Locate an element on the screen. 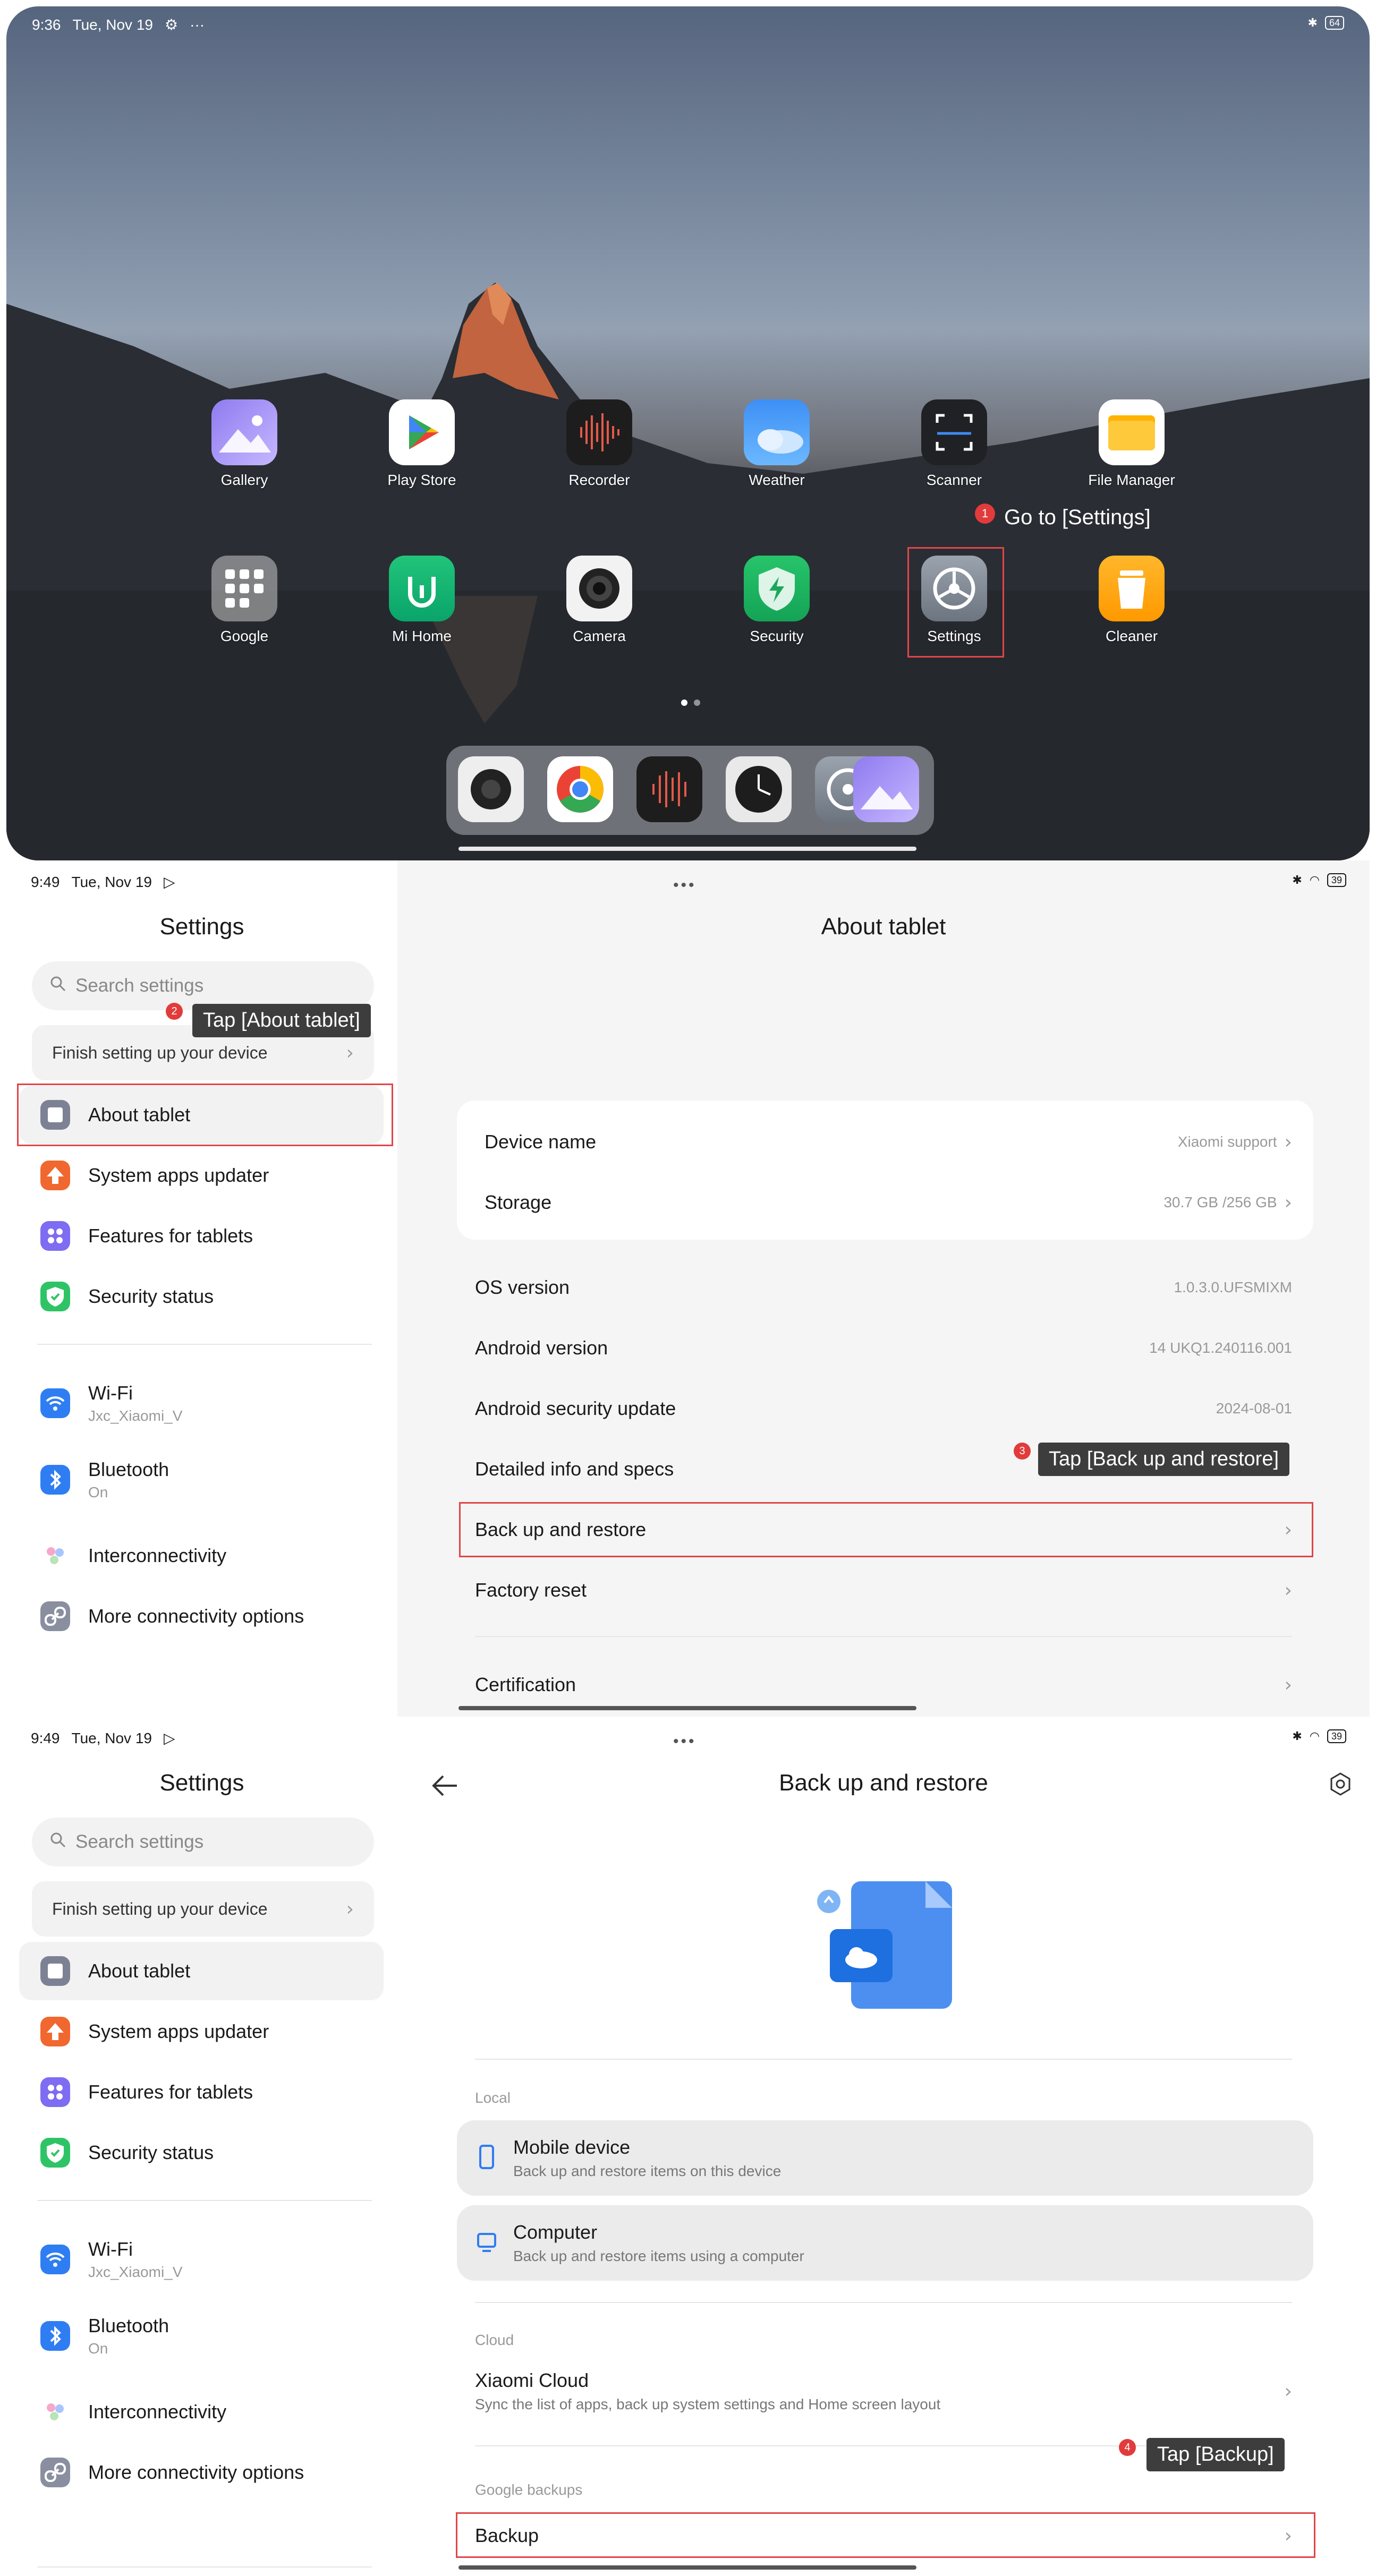  app-label: Cleaner is located at coordinates (1131, 636).